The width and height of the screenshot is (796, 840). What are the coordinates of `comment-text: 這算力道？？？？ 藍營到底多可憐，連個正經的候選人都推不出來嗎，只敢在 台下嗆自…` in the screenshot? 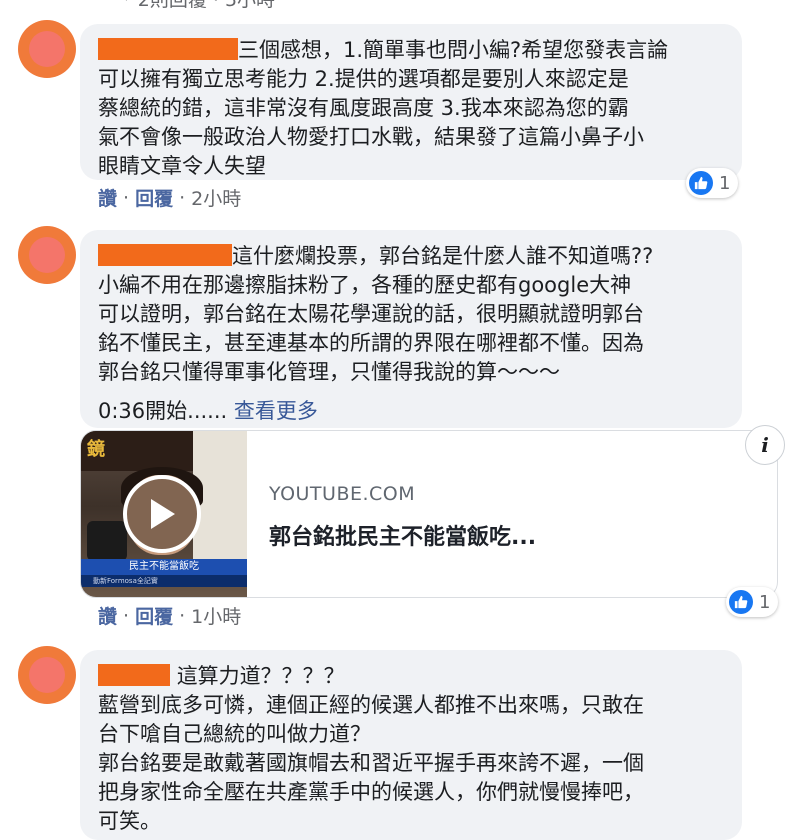 It's located at (371, 748).